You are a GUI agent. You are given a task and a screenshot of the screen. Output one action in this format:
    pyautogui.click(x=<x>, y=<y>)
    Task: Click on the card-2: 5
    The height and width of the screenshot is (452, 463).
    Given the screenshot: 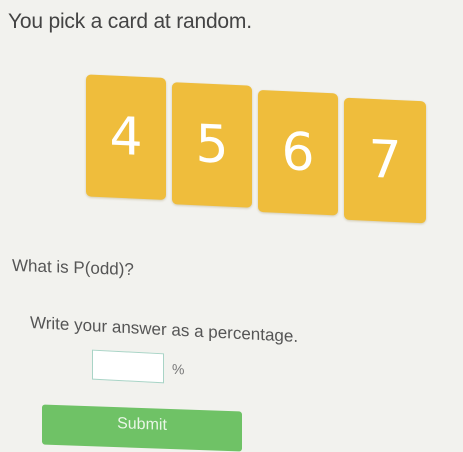 What is the action you would take?
    pyautogui.click(x=212, y=145)
    